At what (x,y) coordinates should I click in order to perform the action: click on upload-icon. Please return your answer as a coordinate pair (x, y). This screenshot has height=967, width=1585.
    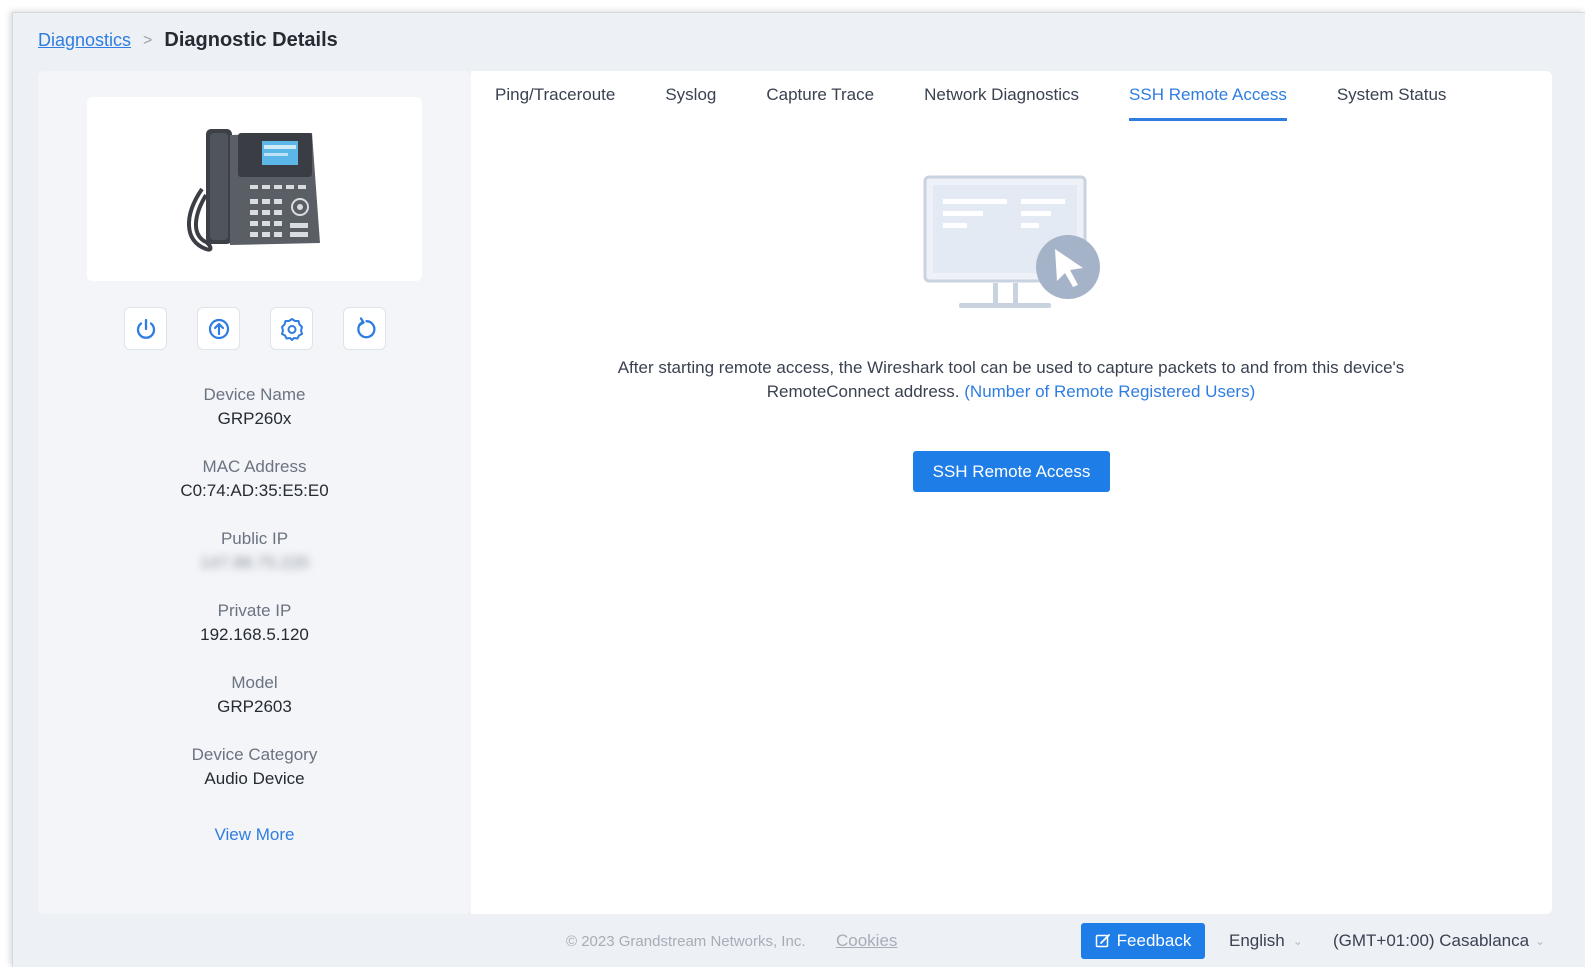
    Looking at the image, I should click on (218, 328).